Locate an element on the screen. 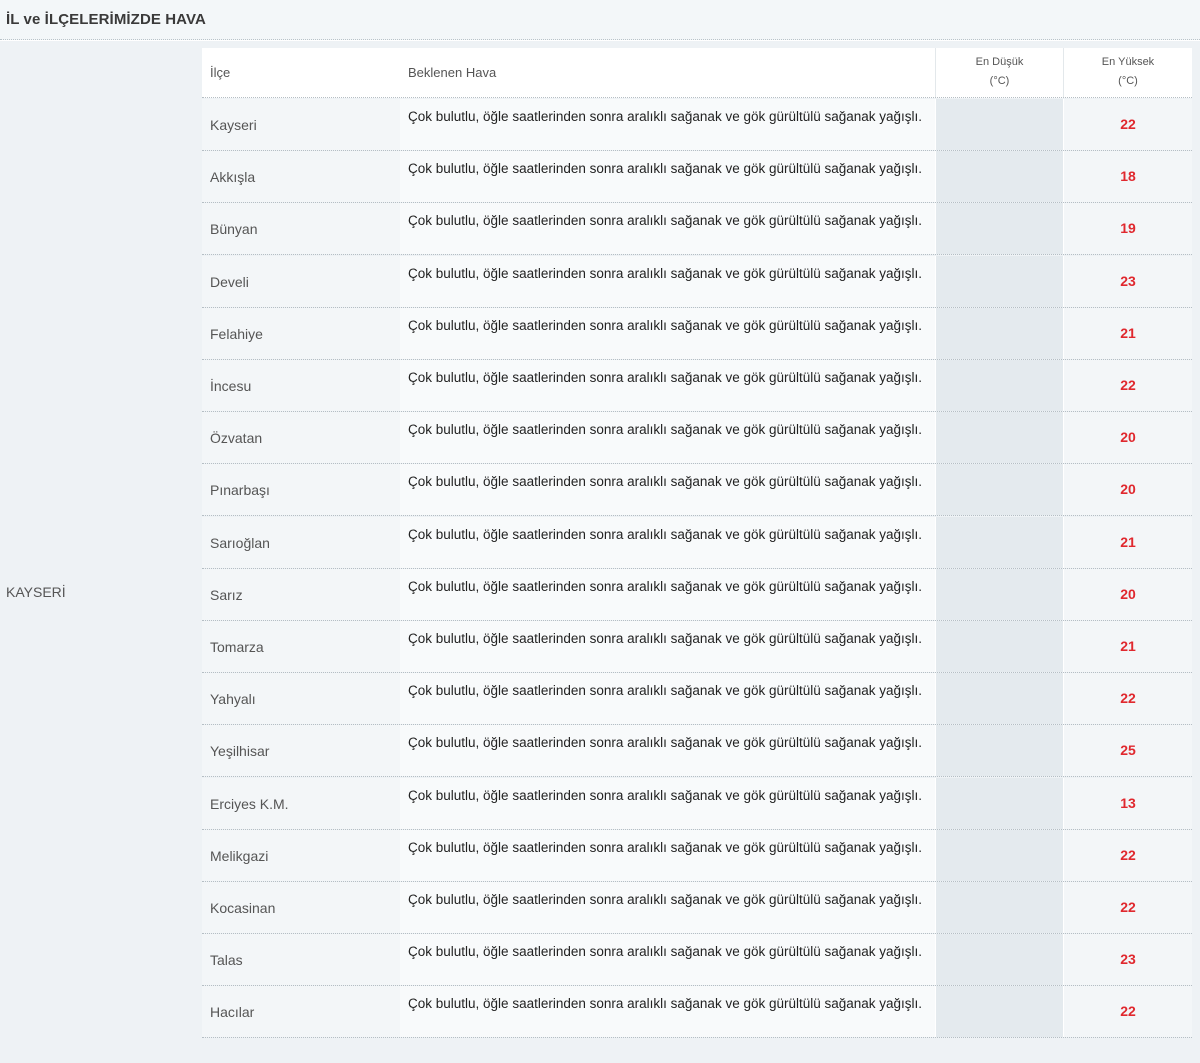  high-temp-value: 18 is located at coordinates (1128, 176).